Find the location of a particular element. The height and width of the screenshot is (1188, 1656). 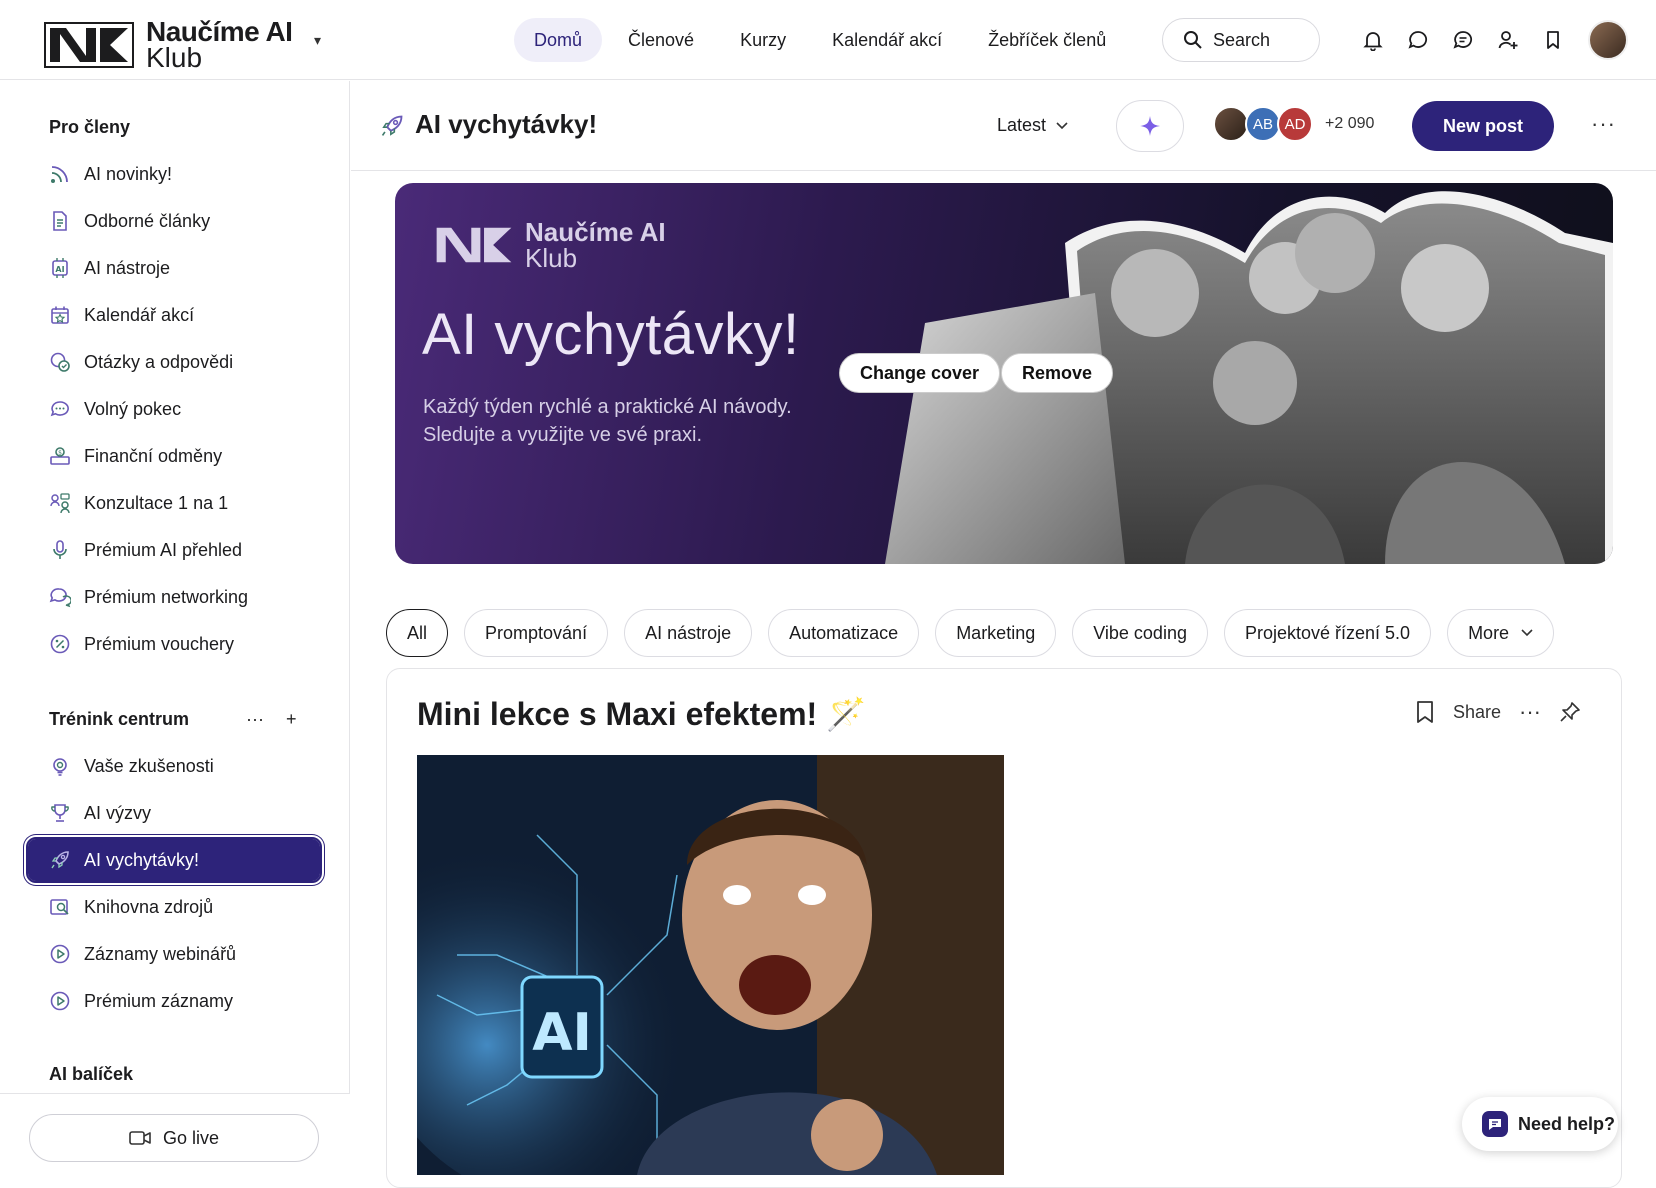

svg-text: AI is located at coordinates (59, 269).